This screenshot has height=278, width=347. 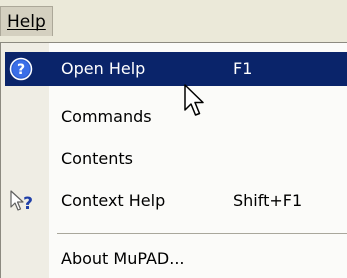 I want to click on menu-item-label: Open Help, so click(x=103, y=68).